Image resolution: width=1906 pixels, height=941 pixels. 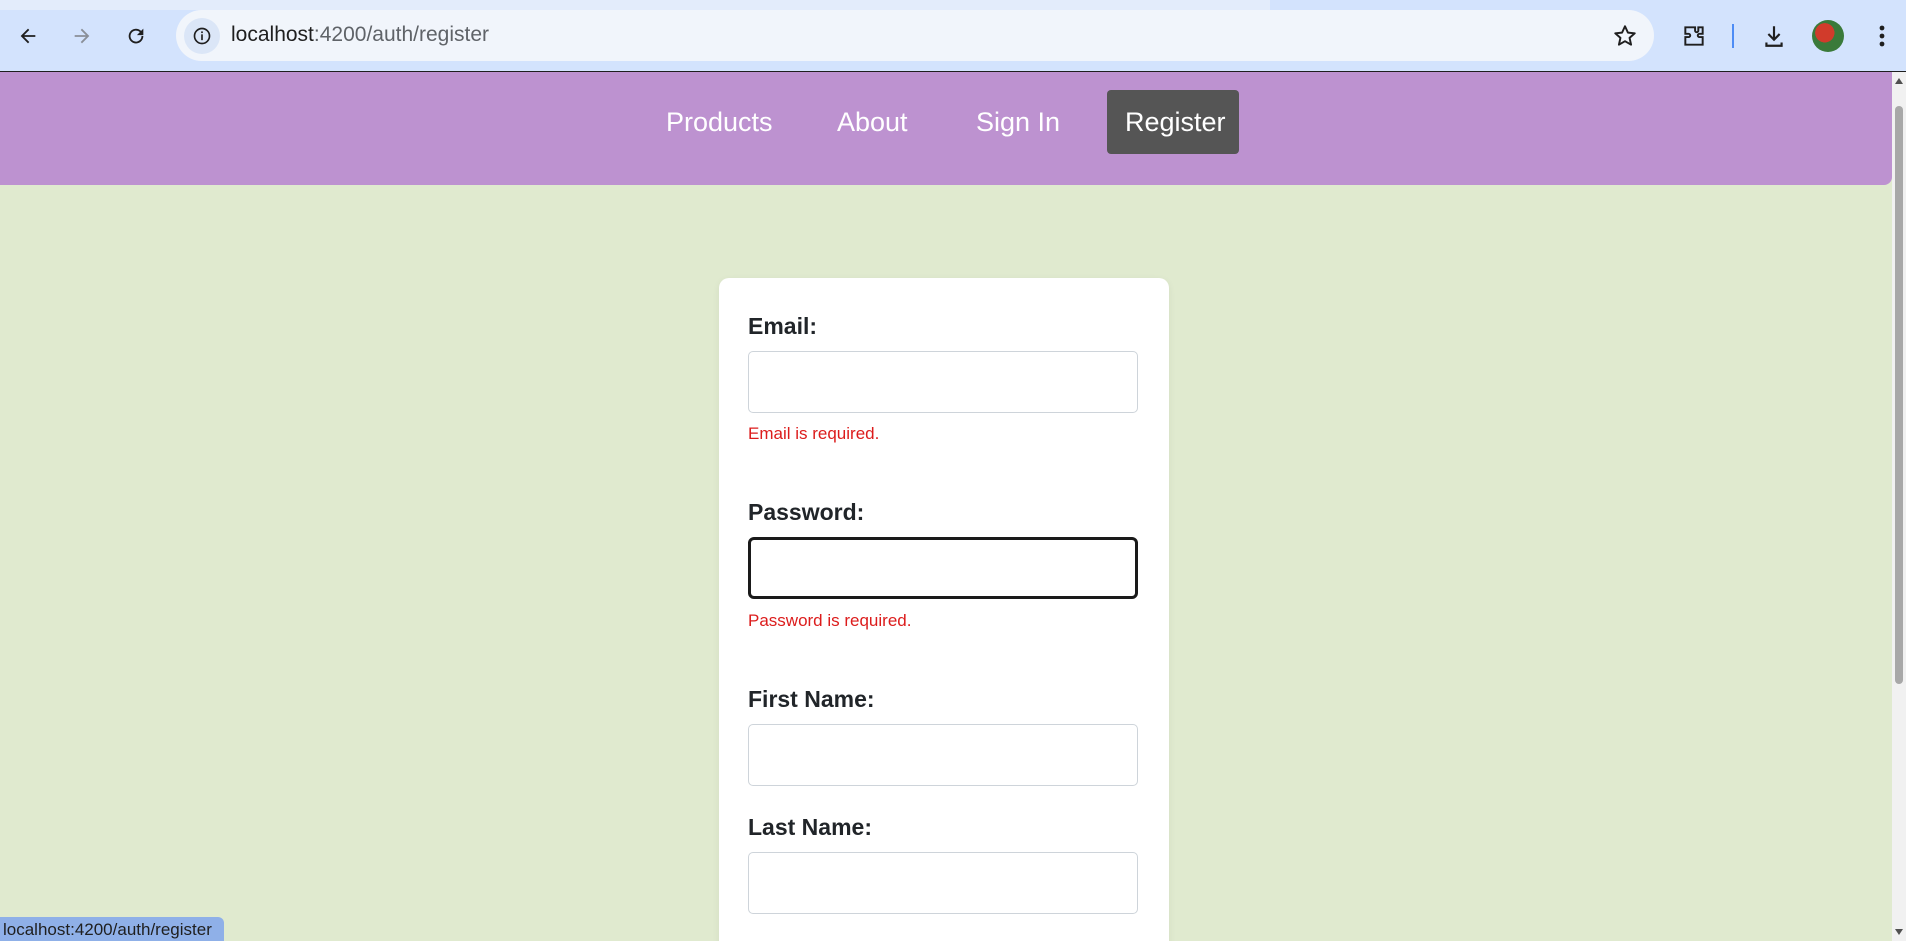 I want to click on email-label: Email:, so click(x=783, y=326).